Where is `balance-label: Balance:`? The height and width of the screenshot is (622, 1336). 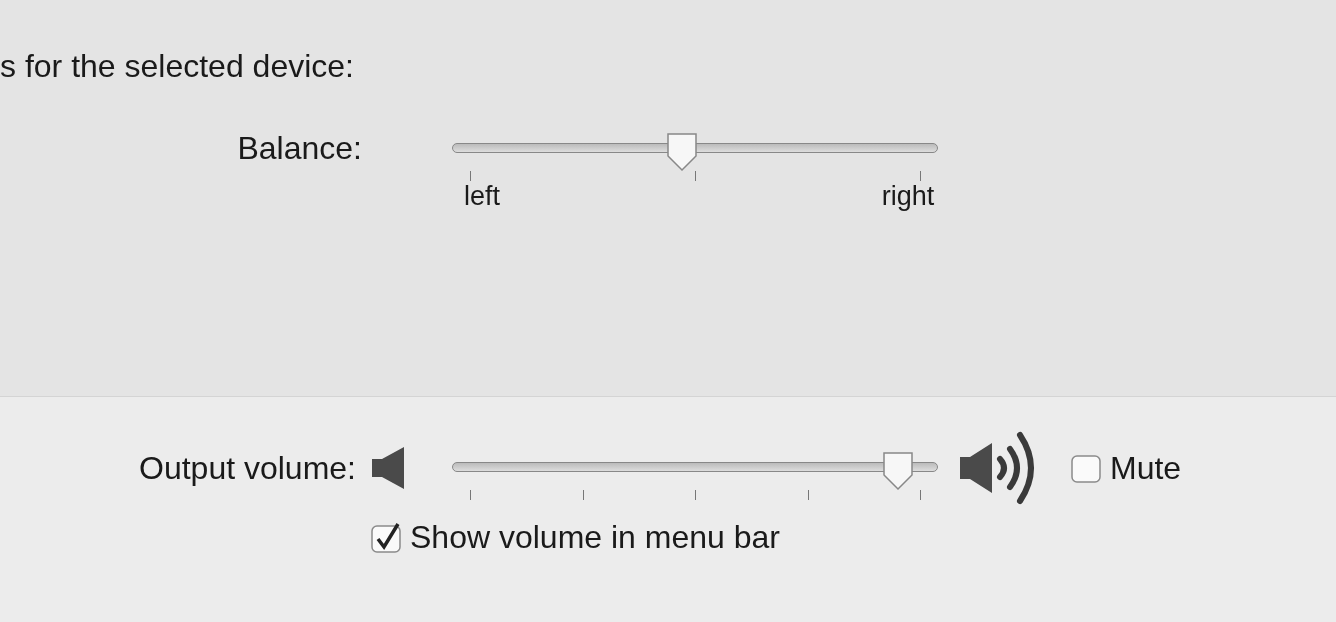
balance-label: Balance: is located at coordinates (299, 148).